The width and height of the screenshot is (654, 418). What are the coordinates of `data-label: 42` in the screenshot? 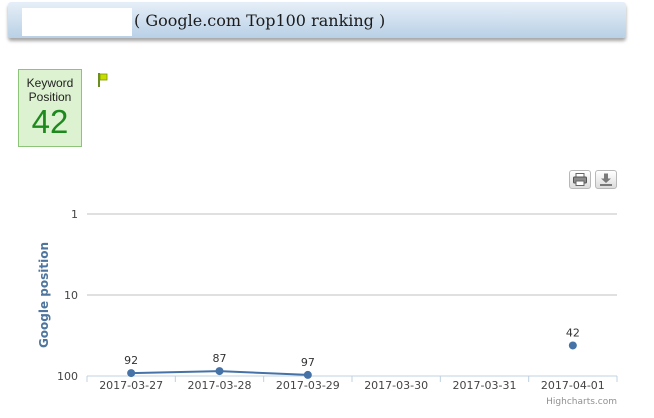 It's located at (573, 332).